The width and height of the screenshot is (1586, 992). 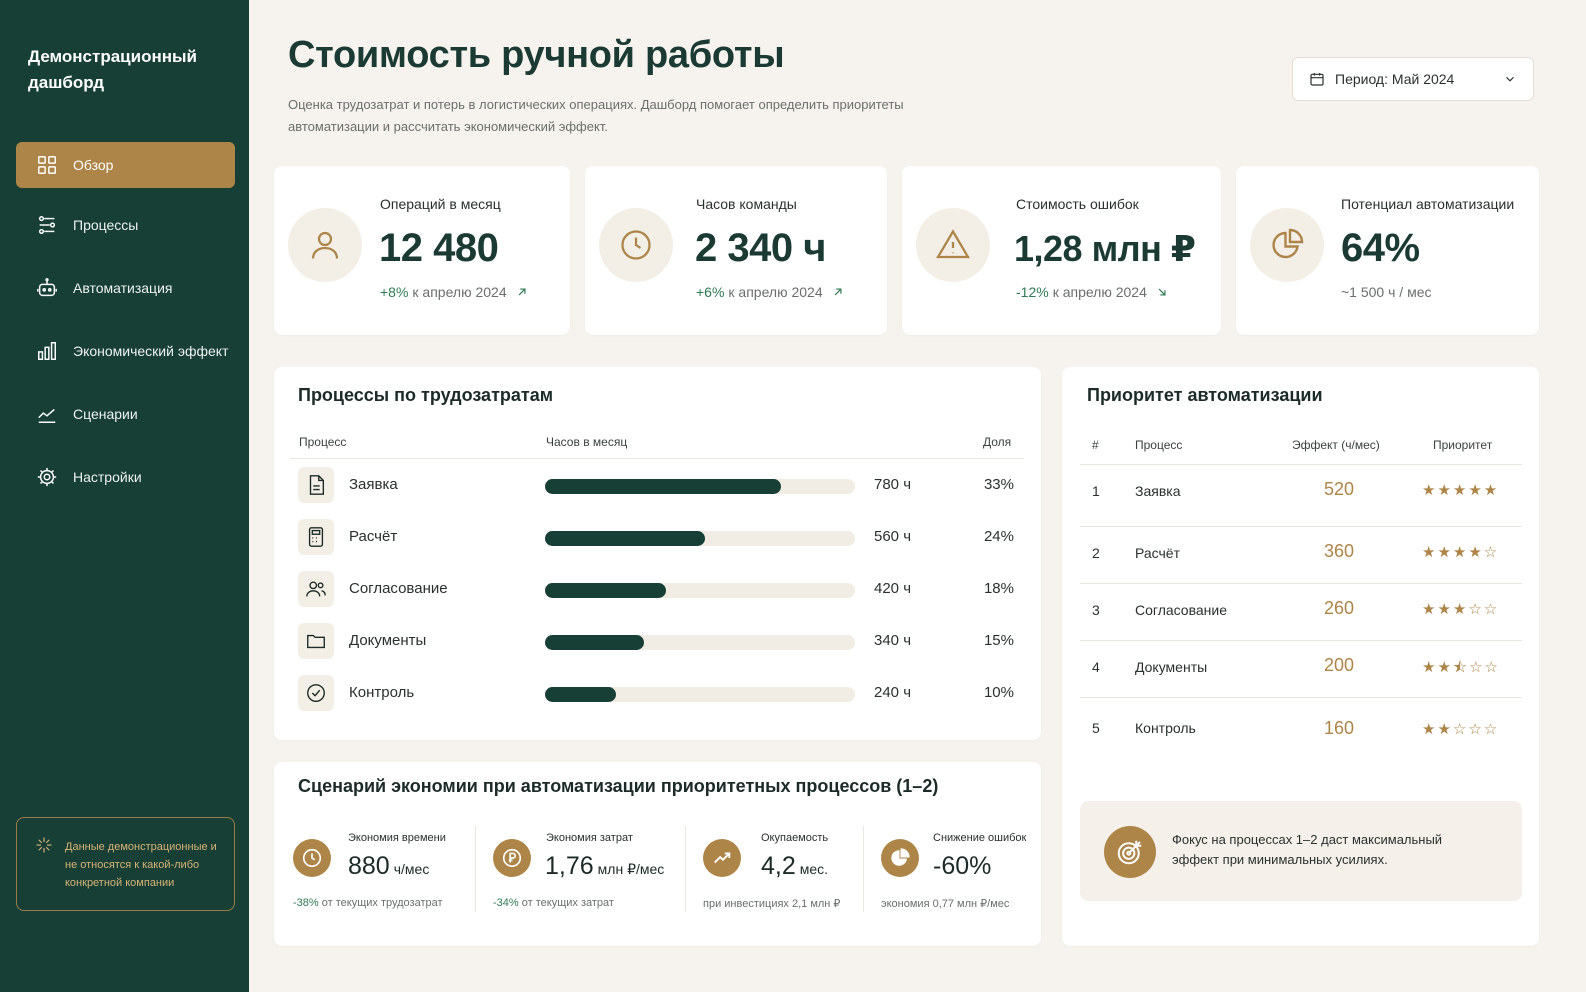 I want to click on clock-icon, so click(x=636, y=245).